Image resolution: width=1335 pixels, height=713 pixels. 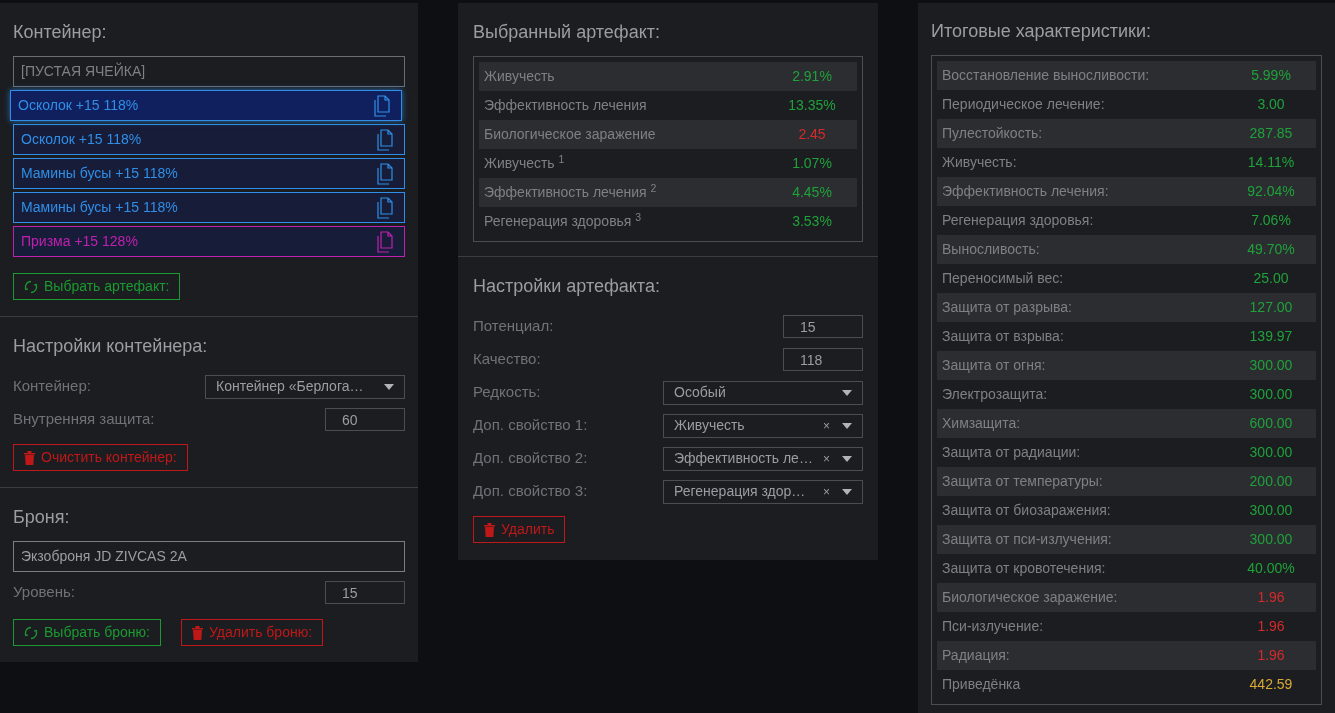 I want to click on dropdown: Эффективность ле… ×, so click(x=763, y=458).